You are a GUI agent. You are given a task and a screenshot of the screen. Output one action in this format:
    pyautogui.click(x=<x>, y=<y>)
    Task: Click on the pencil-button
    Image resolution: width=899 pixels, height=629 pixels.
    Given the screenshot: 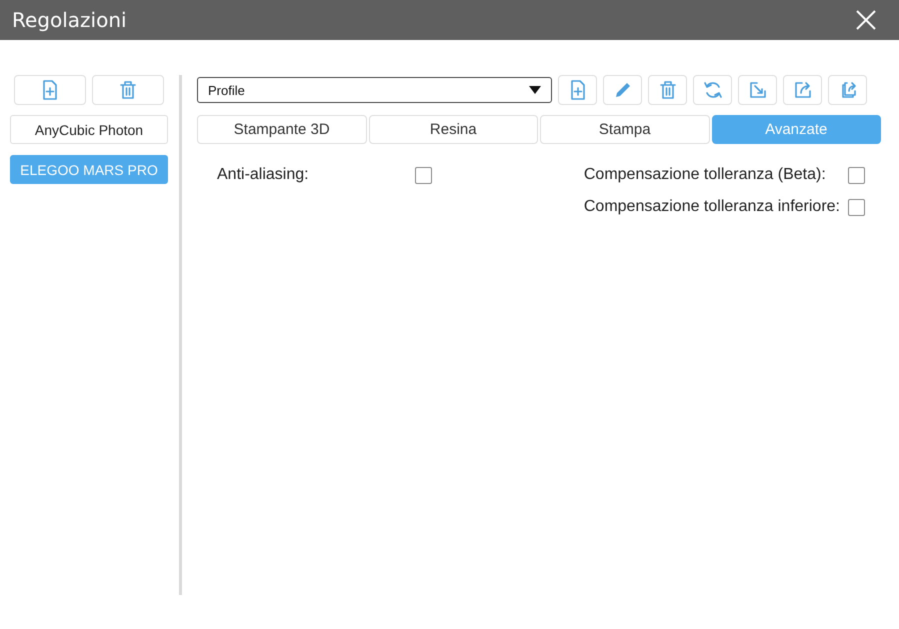 What is the action you would take?
    pyautogui.click(x=622, y=90)
    